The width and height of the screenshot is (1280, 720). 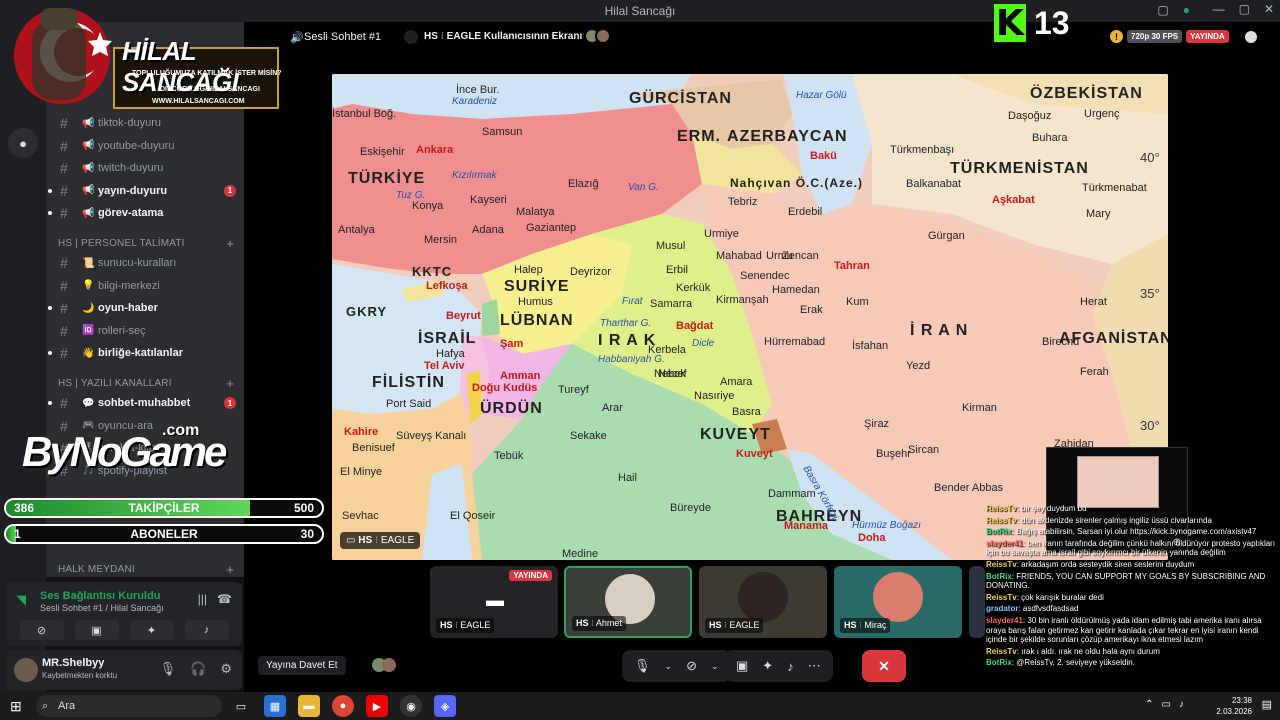 What do you see at coordinates (1234, 706) in the screenshot?
I see `taskbar-clock: 23:38 2.03.2026` at bounding box center [1234, 706].